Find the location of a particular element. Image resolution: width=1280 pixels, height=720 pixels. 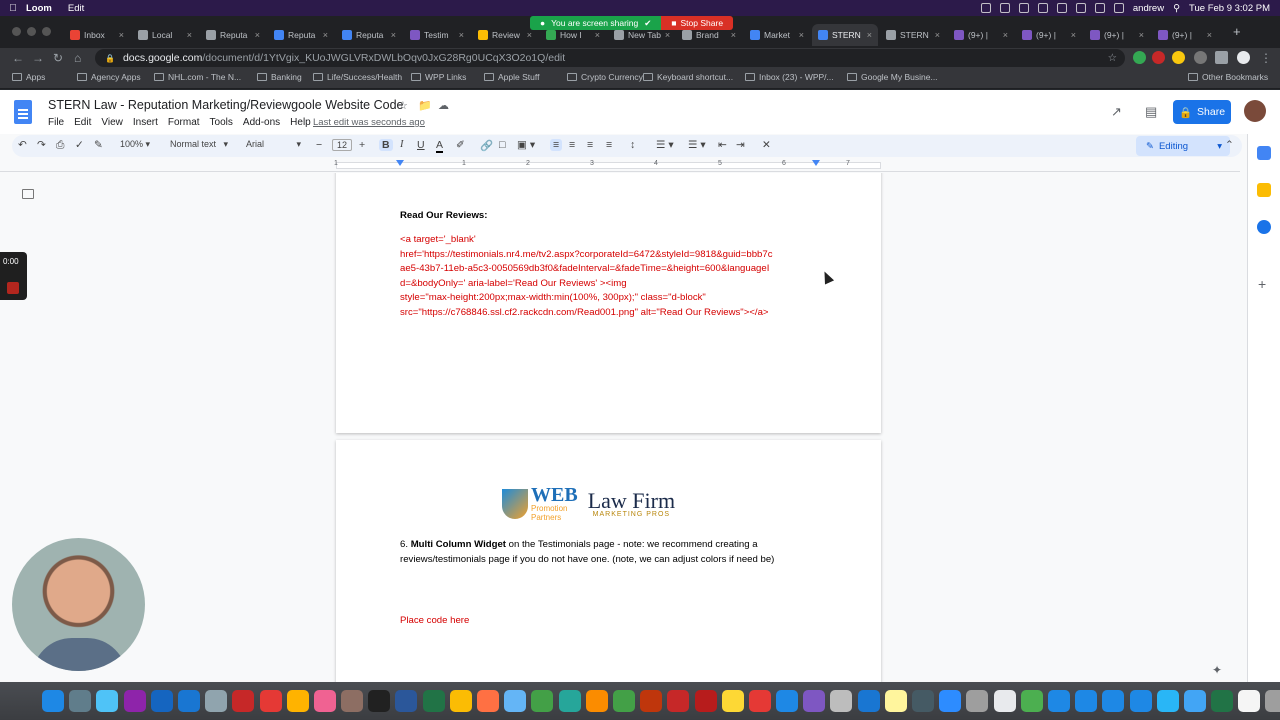

menu-format: Format is located at coordinates (184, 122).